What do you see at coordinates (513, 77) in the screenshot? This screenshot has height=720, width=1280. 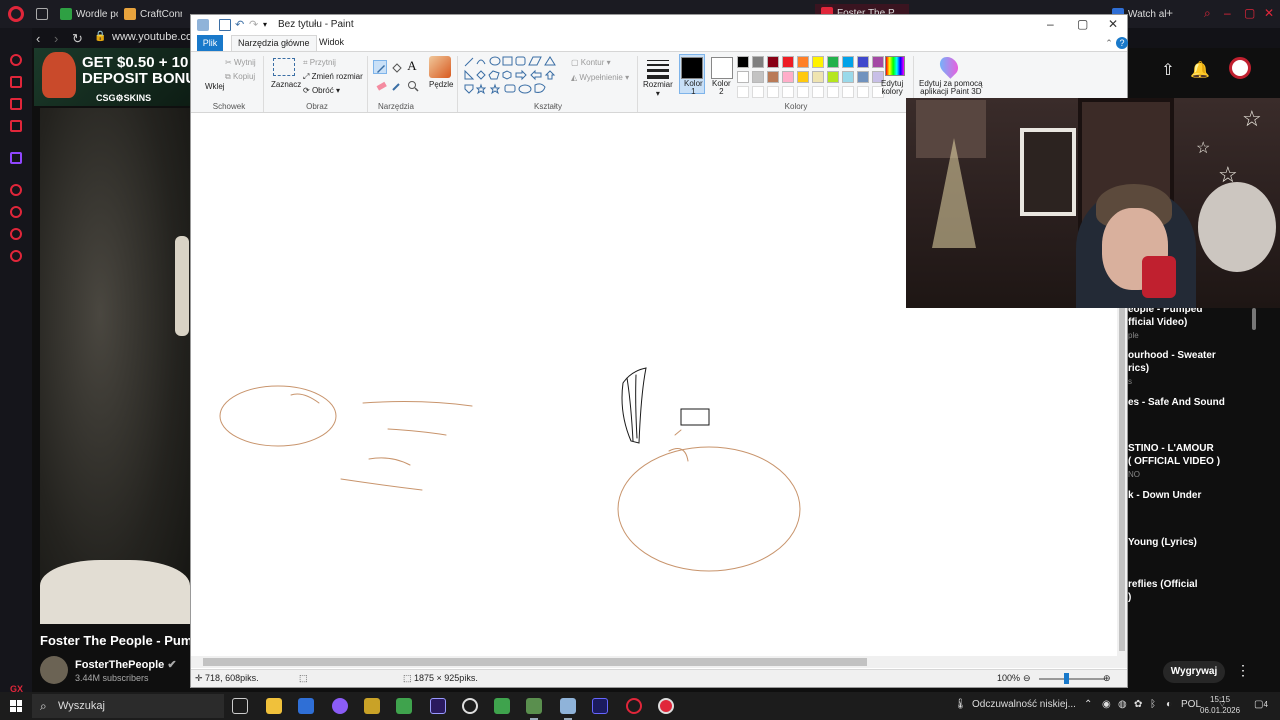 I see `shapes-gallery` at bounding box center [513, 77].